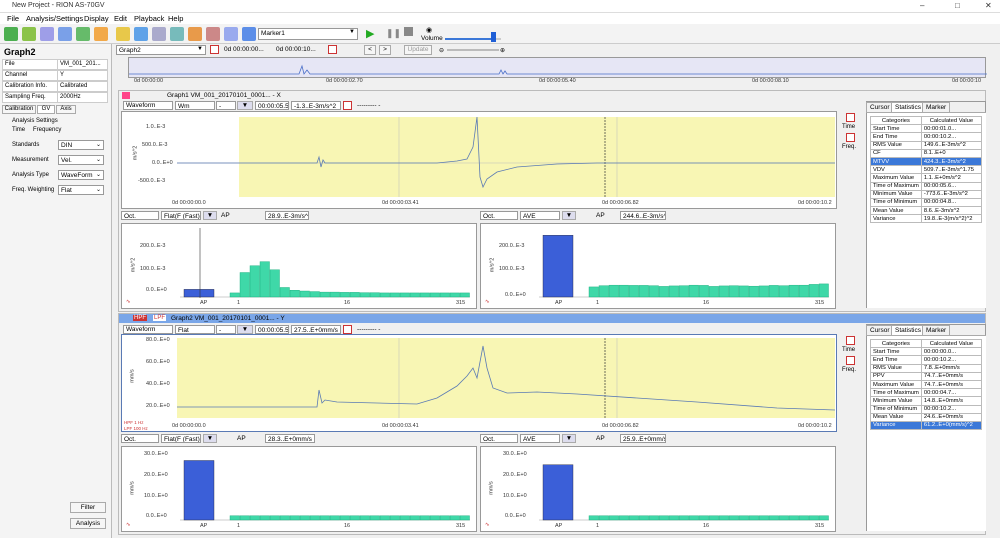 The height and width of the screenshot is (538, 1000). I want to click on new-icon, so click(11, 34).